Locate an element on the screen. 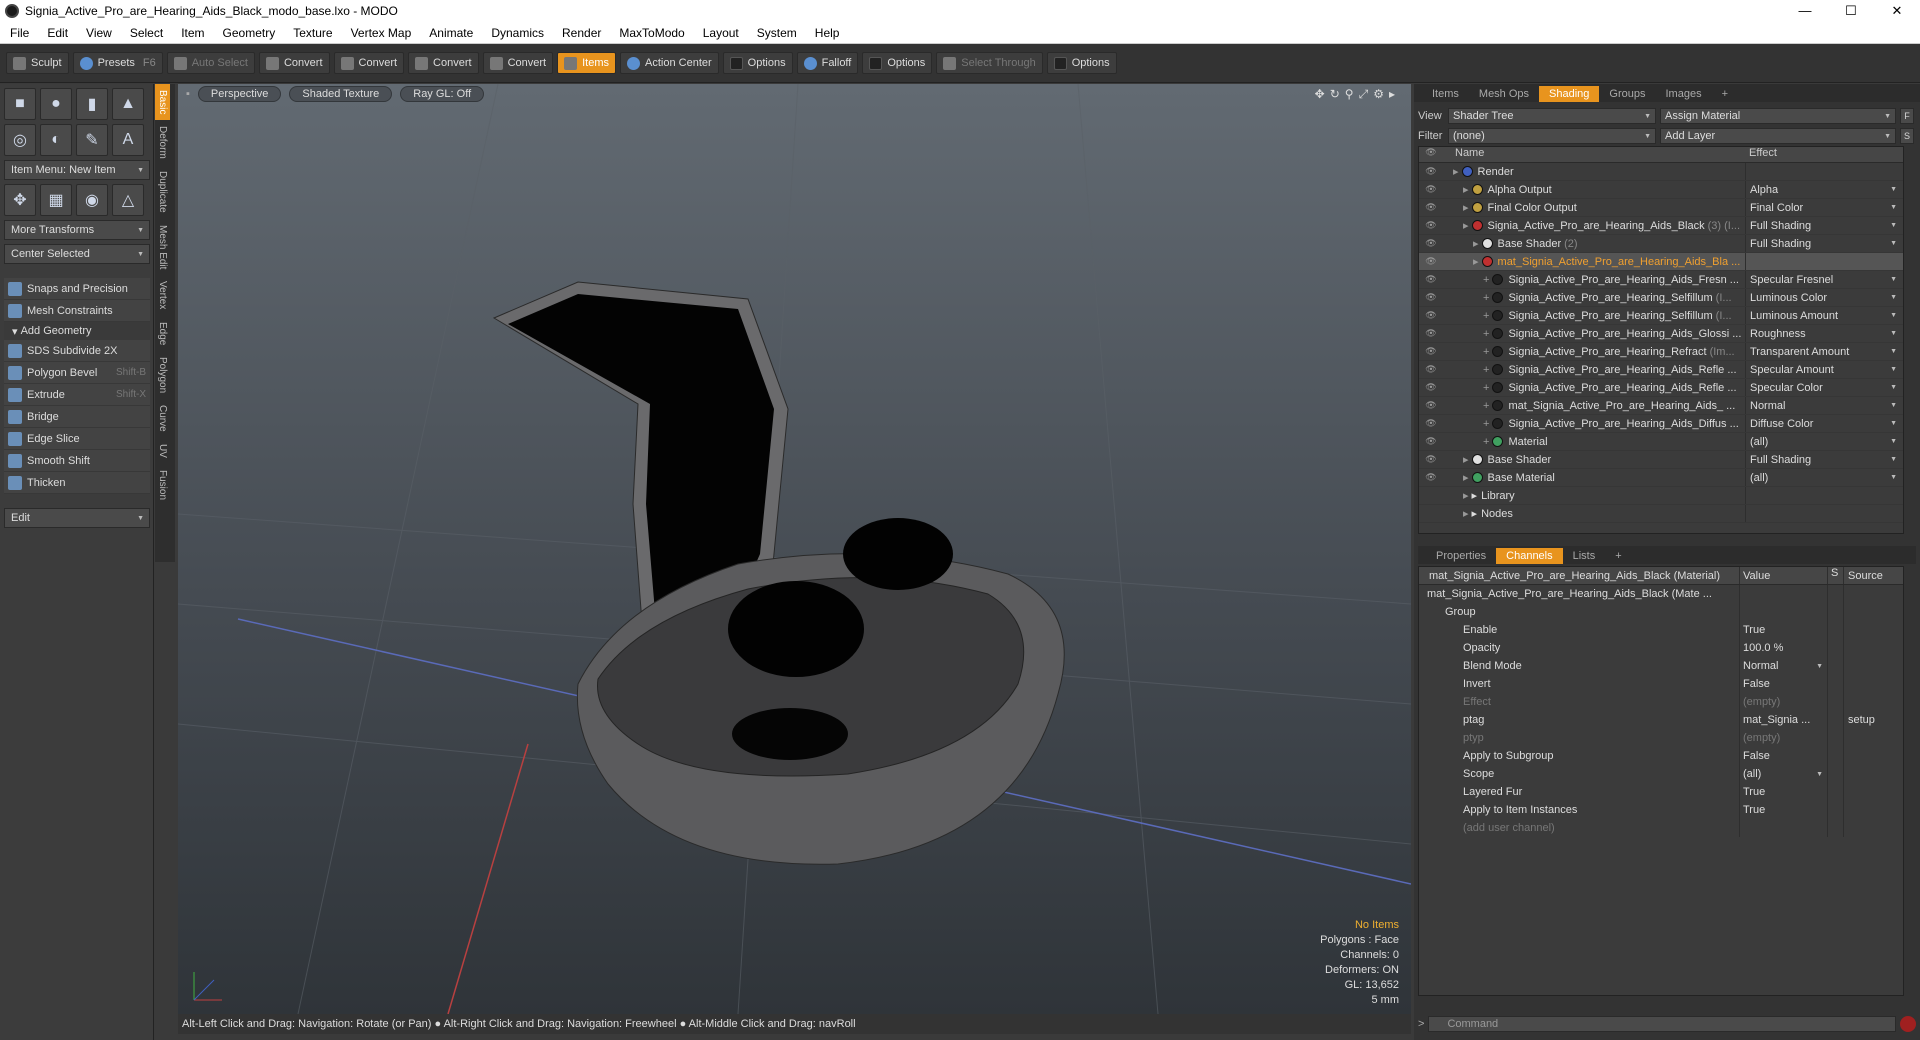 The image size is (1920, 1040). menu-item-select: Select is located at coordinates (145, 33).